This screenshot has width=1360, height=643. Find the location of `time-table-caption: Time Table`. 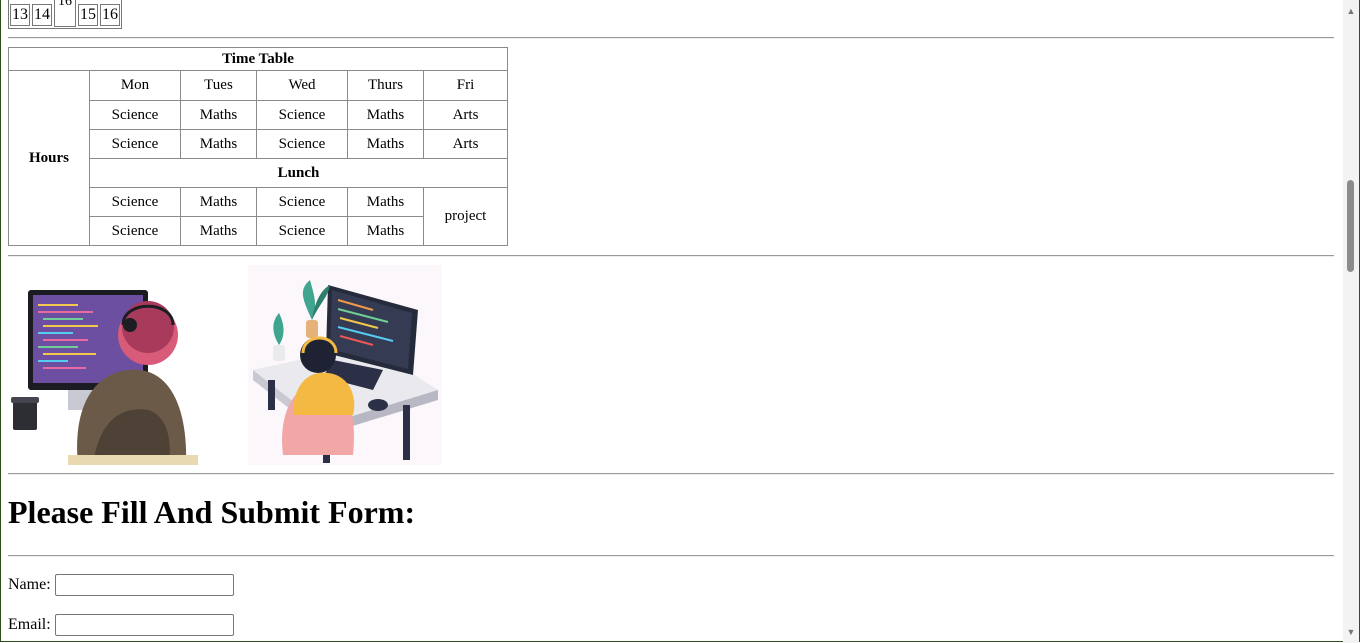

time-table-caption: Time Table is located at coordinates (258, 59).